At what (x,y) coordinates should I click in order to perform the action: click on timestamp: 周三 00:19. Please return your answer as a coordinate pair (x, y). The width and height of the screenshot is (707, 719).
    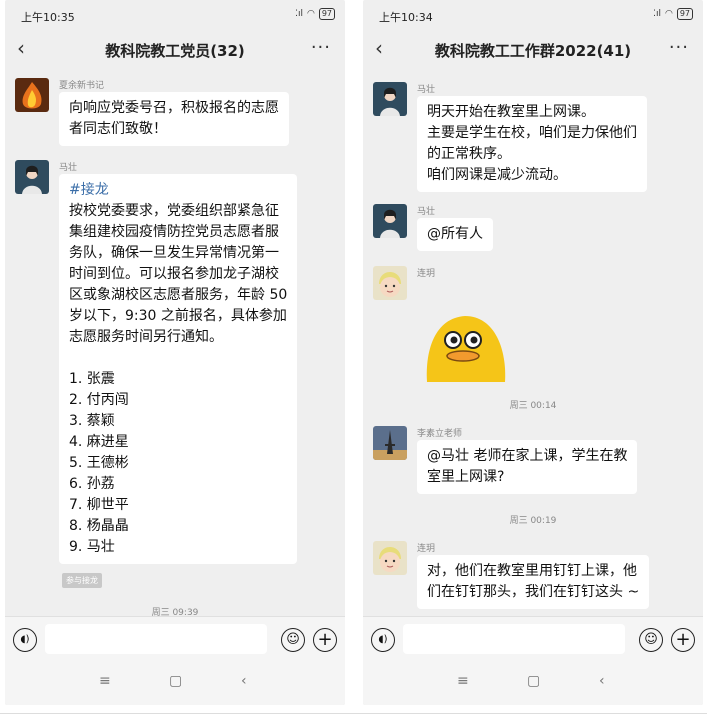
    Looking at the image, I should click on (533, 521).